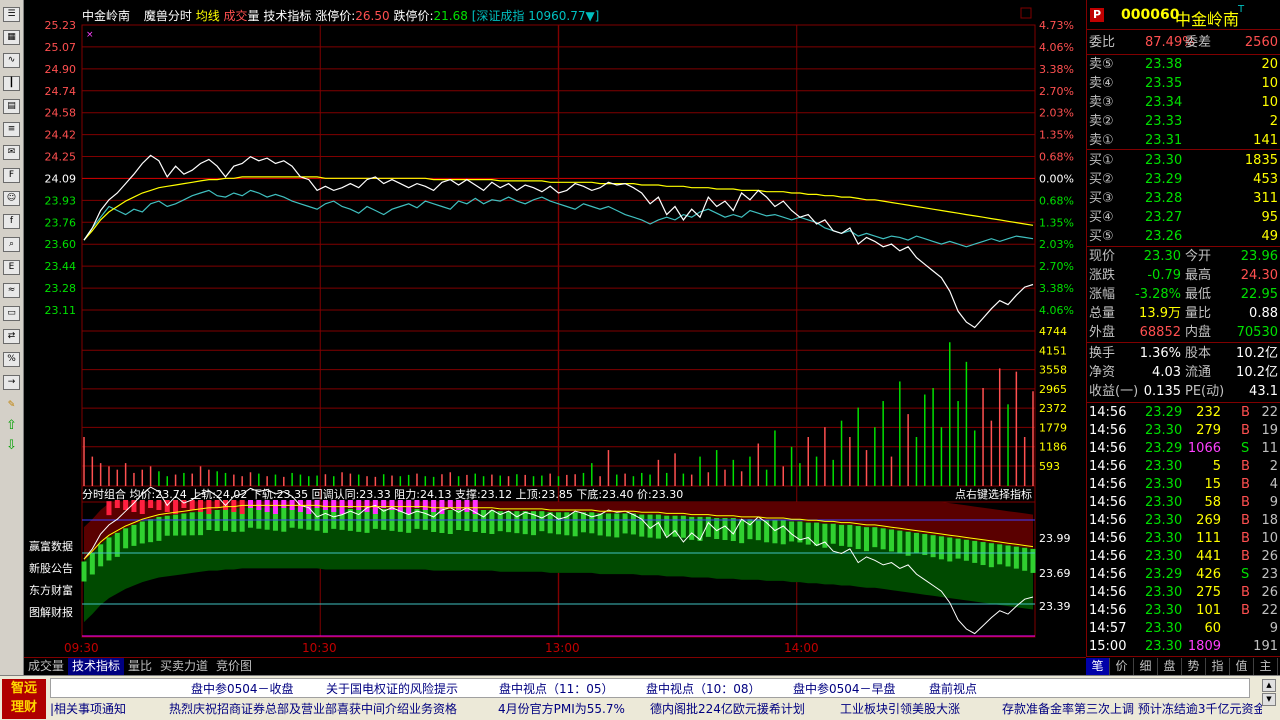  Describe the element at coordinates (11, 175) in the screenshot. I see `toolbar-f10-icon: F` at that location.